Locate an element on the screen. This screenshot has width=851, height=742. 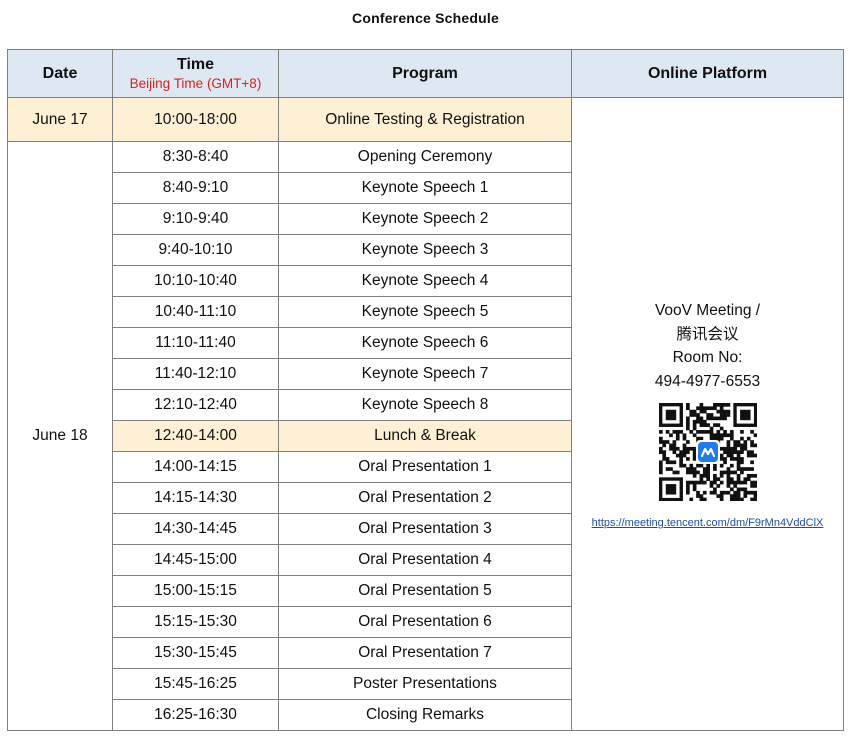
time-cell: 14:45-15:00 is located at coordinates (195, 560).